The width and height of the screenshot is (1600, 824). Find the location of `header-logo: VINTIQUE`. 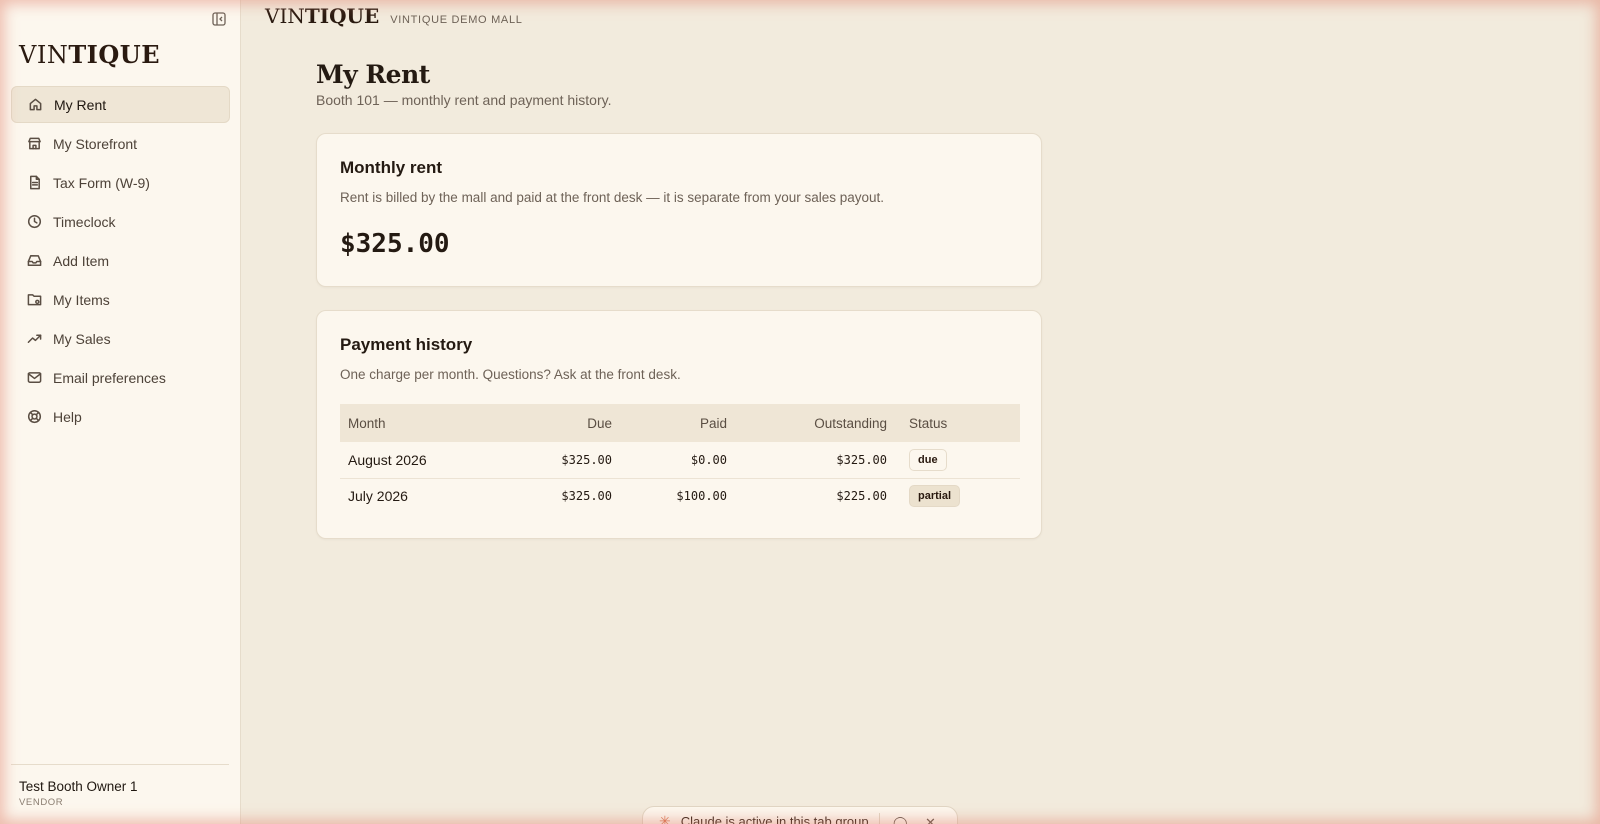

header-logo: VINTIQUE is located at coordinates (322, 16).